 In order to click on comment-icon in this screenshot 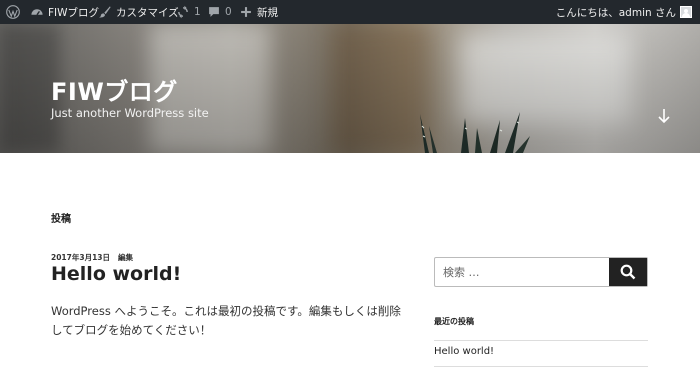, I will do `click(214, 12)`.